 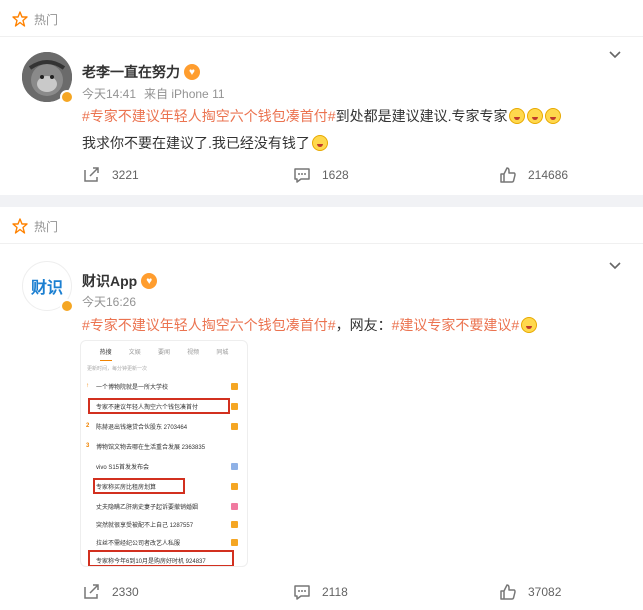 I want to click on embed-tab: 热搜, so click(x=105, y=354).